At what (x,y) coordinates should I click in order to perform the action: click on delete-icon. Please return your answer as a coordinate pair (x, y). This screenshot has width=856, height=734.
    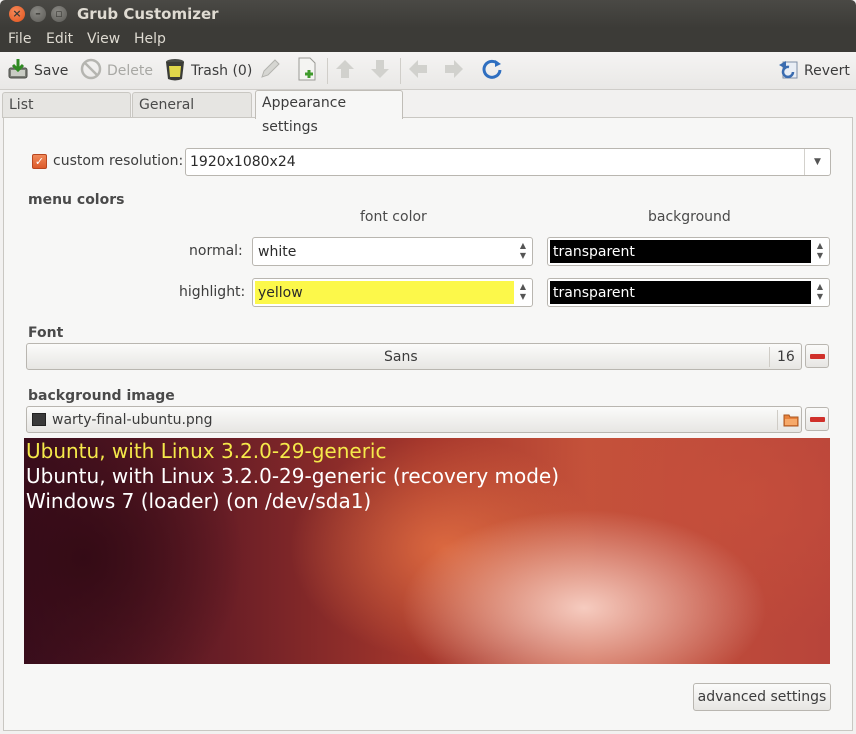
    Looking at the image, I should click on (91, 71).